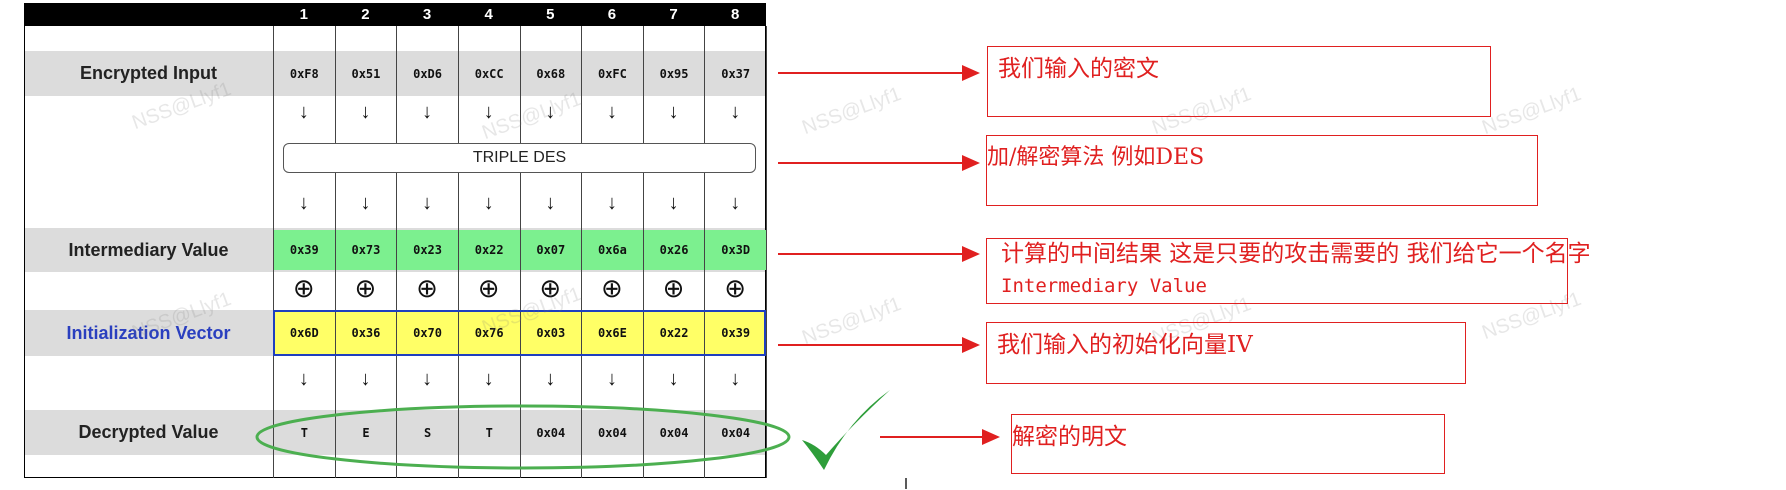 Image resolution: width=1786 pixels, height=490 pixels. Describe the element at coordinates (1228, 444) in the screenshot. I see `annotation-box: 解密的明文` at that location.